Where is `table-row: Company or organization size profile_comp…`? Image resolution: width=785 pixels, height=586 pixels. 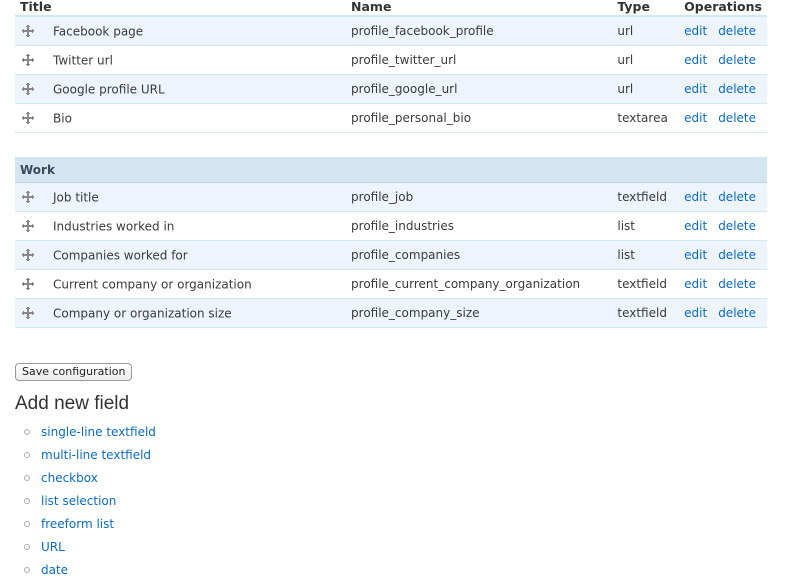 table-row: Company or organization size profile_comp… is located at coordinates (391, 313).